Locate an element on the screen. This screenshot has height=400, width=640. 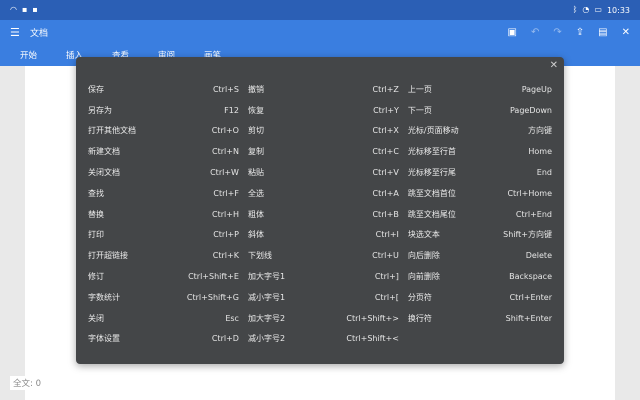
shortcut-key: Ctrl+V is located at coordinates (385, 173).